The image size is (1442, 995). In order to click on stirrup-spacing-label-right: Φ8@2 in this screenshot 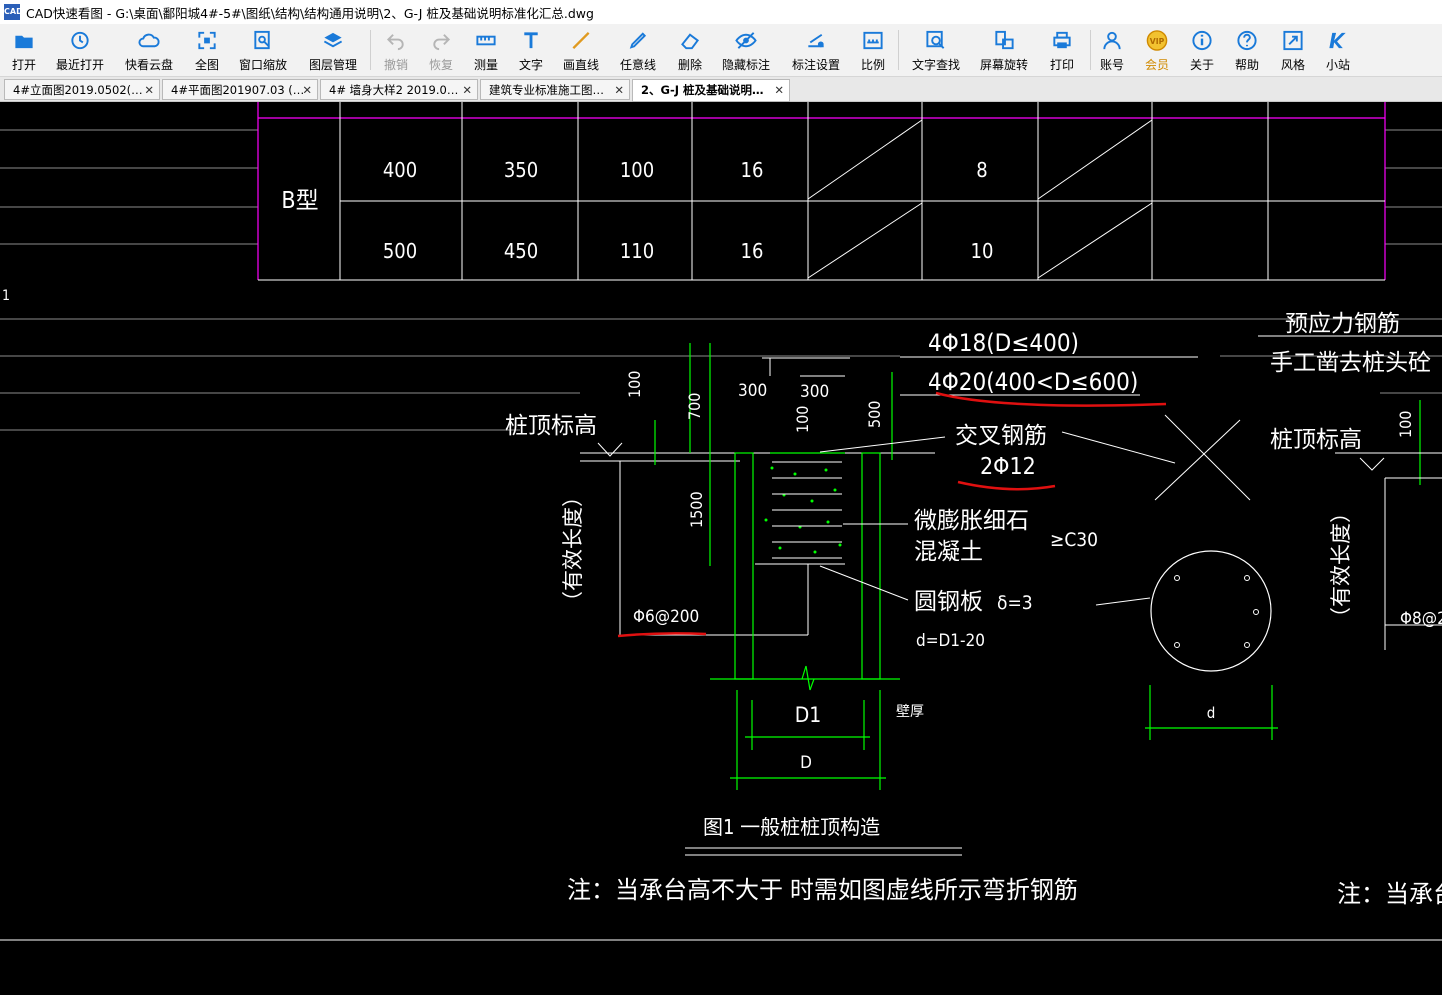, I will do `click(1421, 619)`.